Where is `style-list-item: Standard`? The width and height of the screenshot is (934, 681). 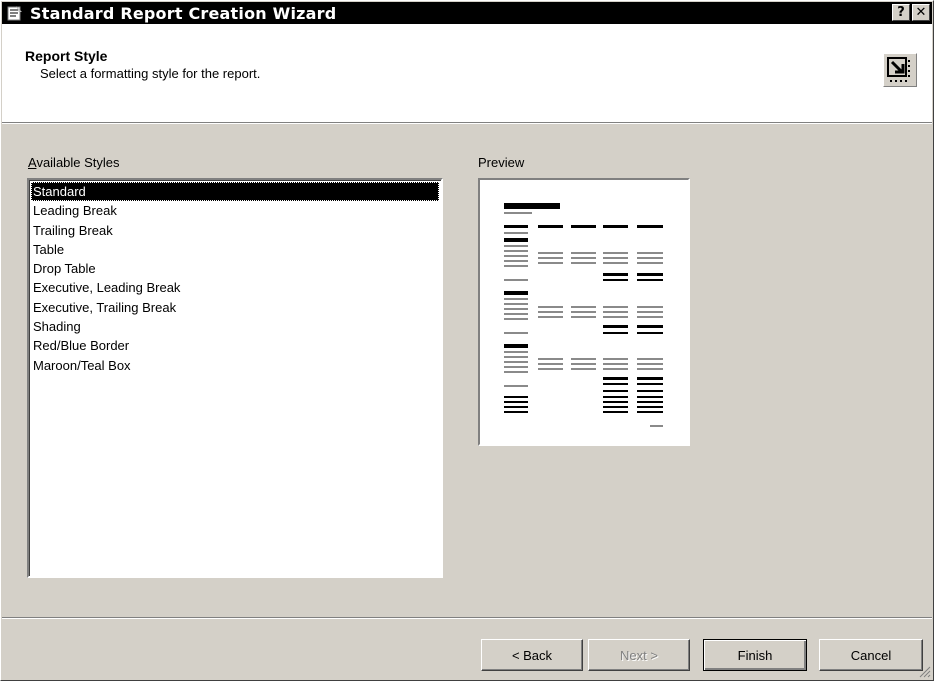
style-list-item: Standard is located at coordinates (235, 192).